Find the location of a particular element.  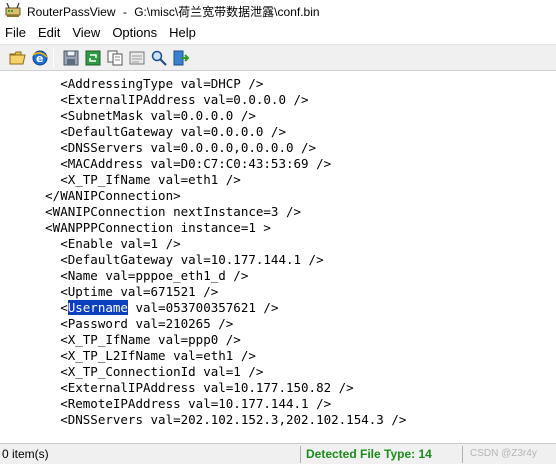

menu-help: Help is located at coordinates (182, 33).